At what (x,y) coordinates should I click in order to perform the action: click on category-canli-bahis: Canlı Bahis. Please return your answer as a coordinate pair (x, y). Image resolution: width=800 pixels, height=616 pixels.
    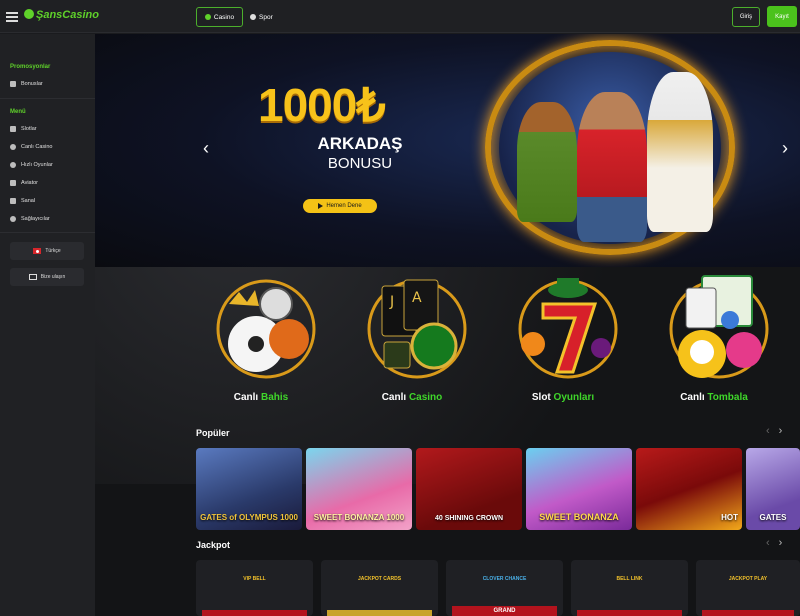
    Looking at the image, I should click on (261, 341).